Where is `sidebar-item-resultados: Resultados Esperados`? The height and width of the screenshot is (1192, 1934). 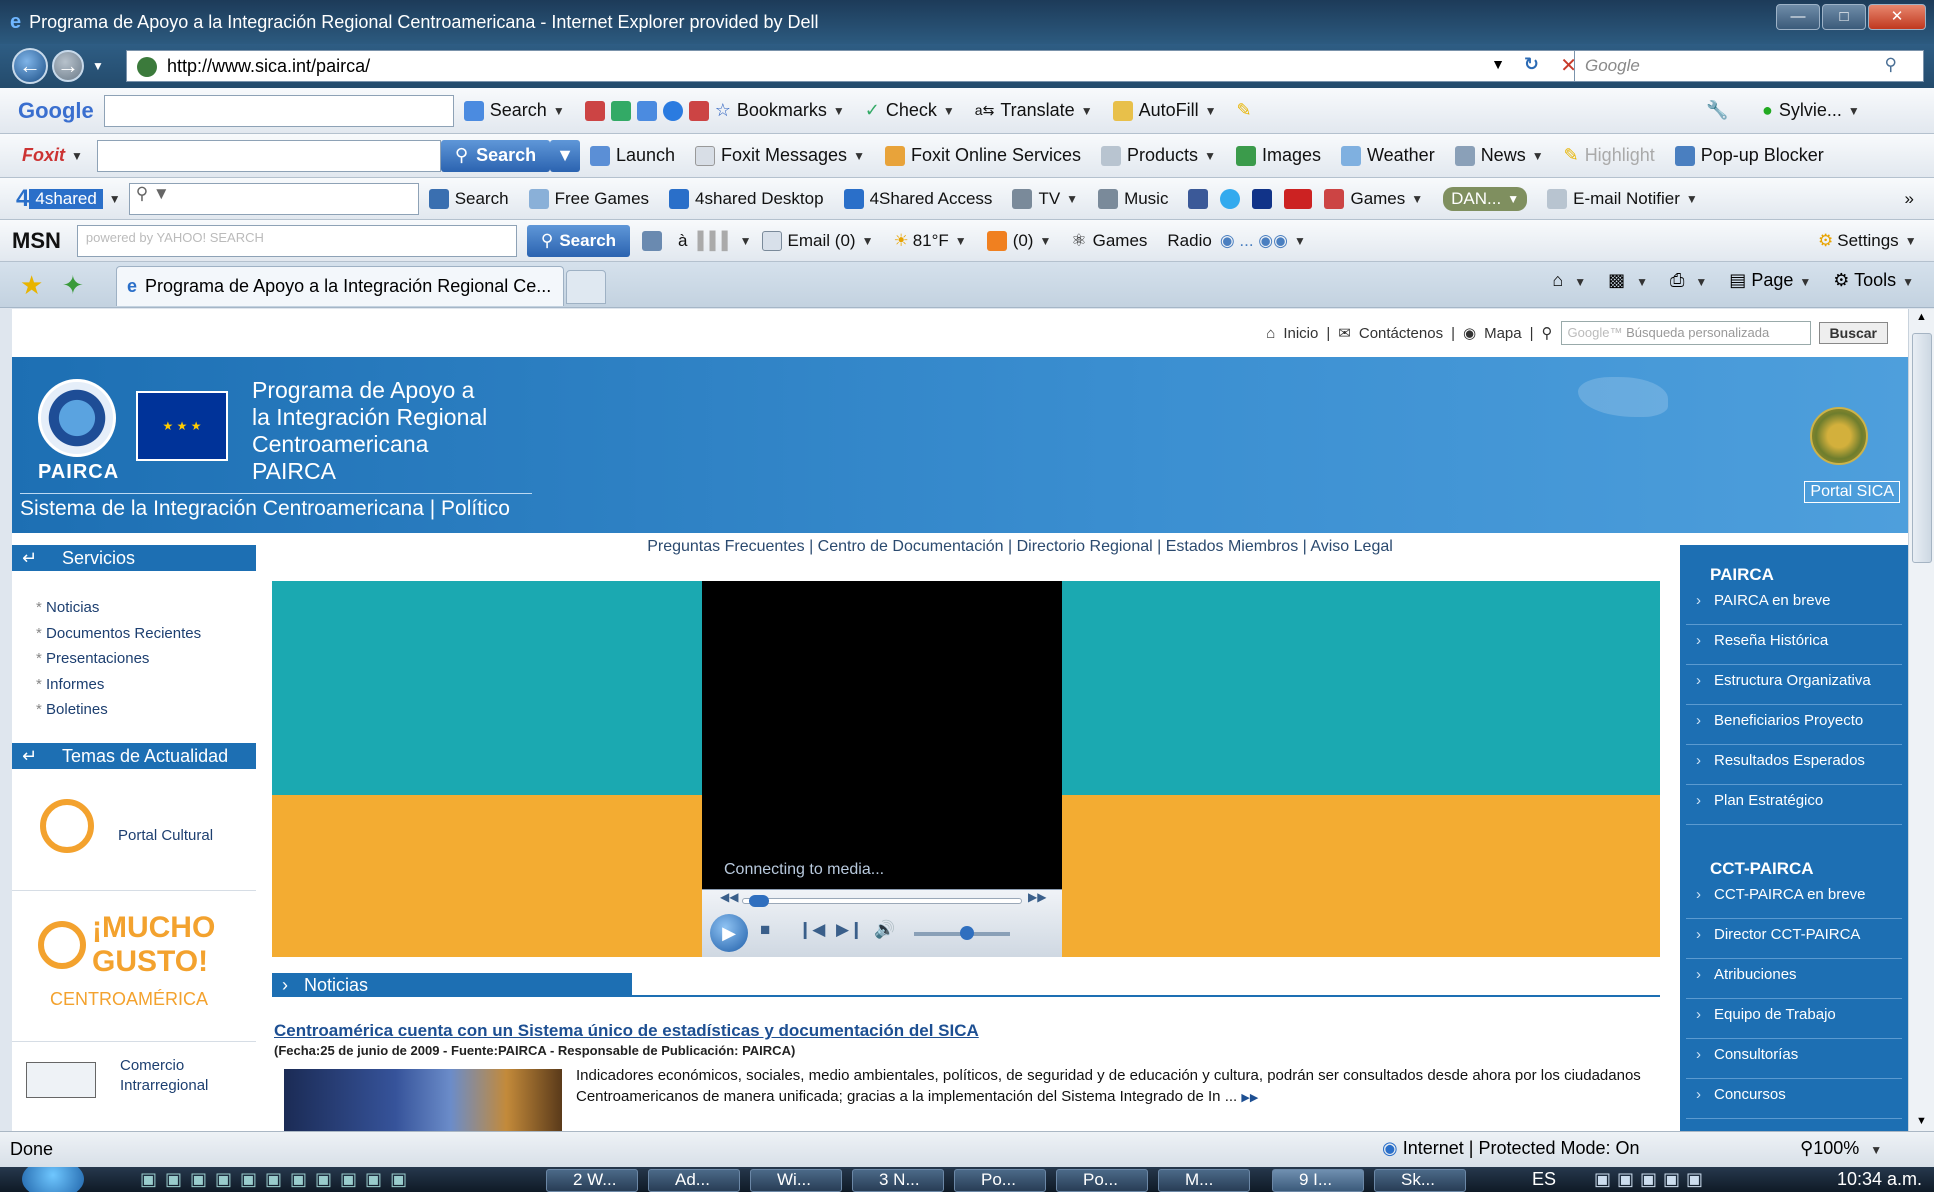
sidebar-item-resultados: Resultados Esperados is located at coordinates (1794, 765).